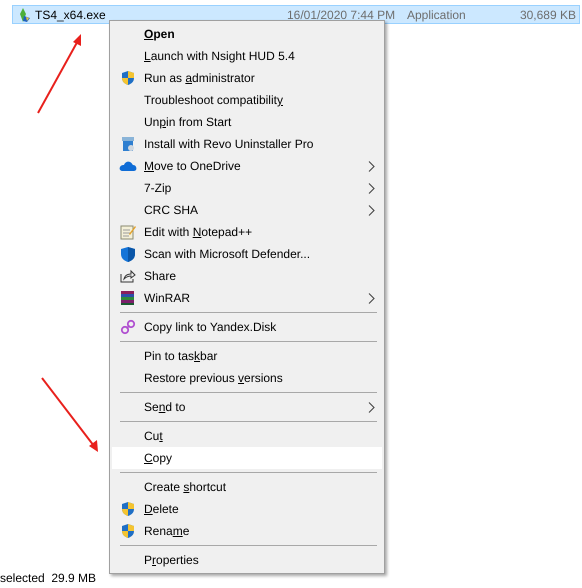  Describe the element at coordinates (341, 15) in the screenshot. I see `file-date: 16/01/2020 7:44 PM` at that location.